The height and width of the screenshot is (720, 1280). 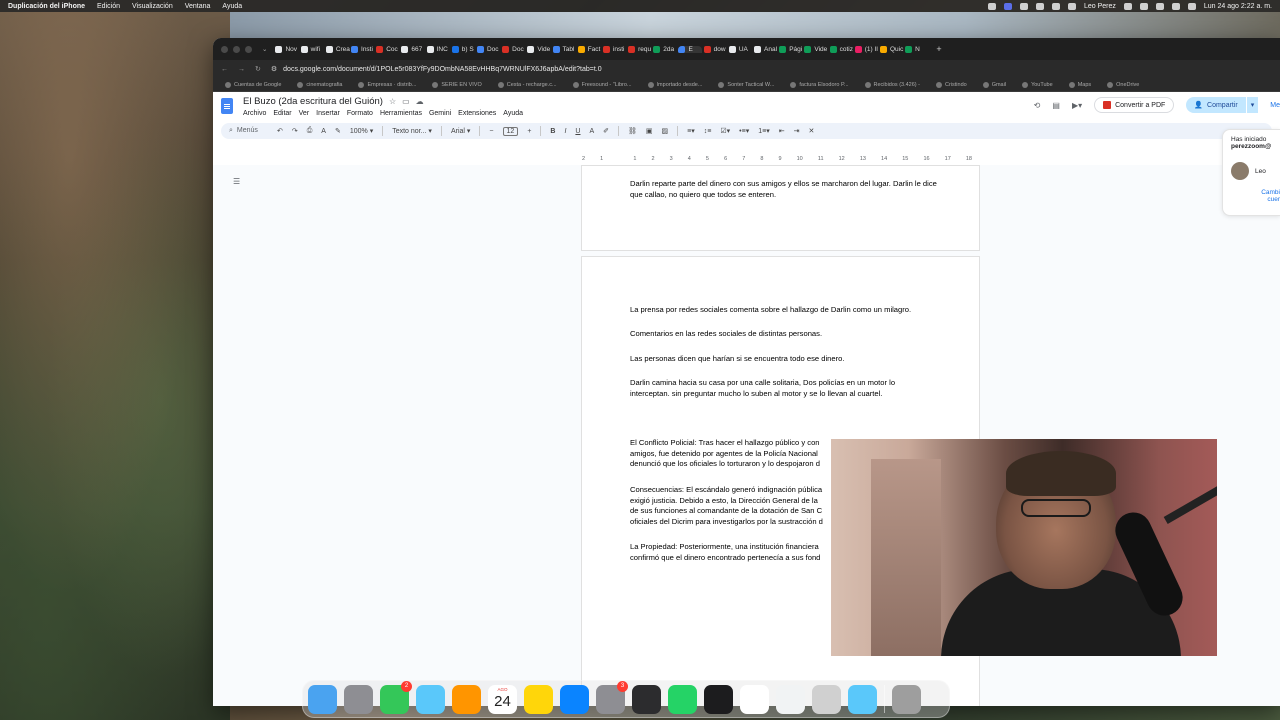 I want to click on dock-messages-icon: 2, so click(x=396, y=697).